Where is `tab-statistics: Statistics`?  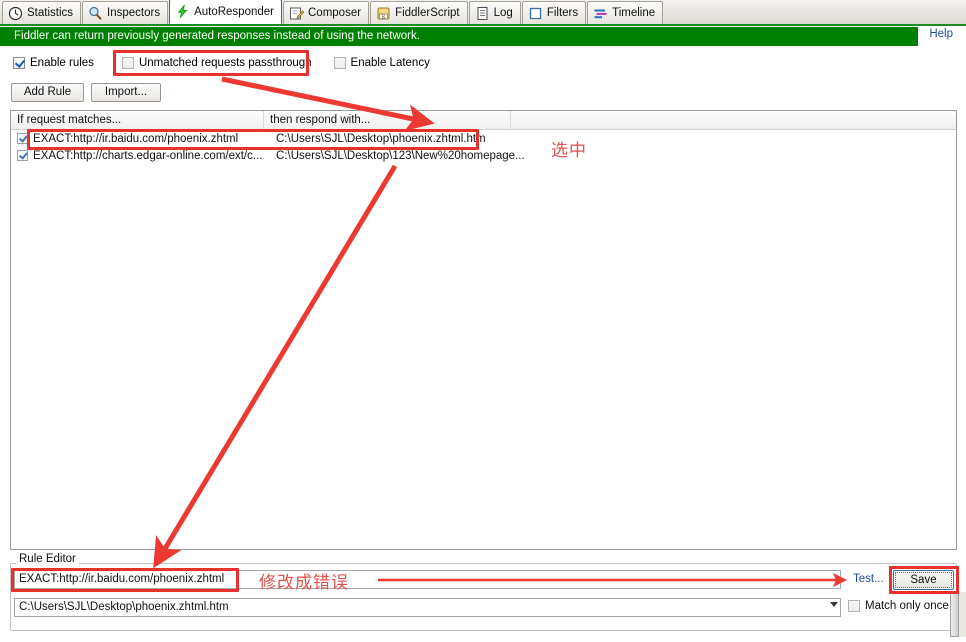 tab-statistics: Statistics is located at coordinates (42, 12).